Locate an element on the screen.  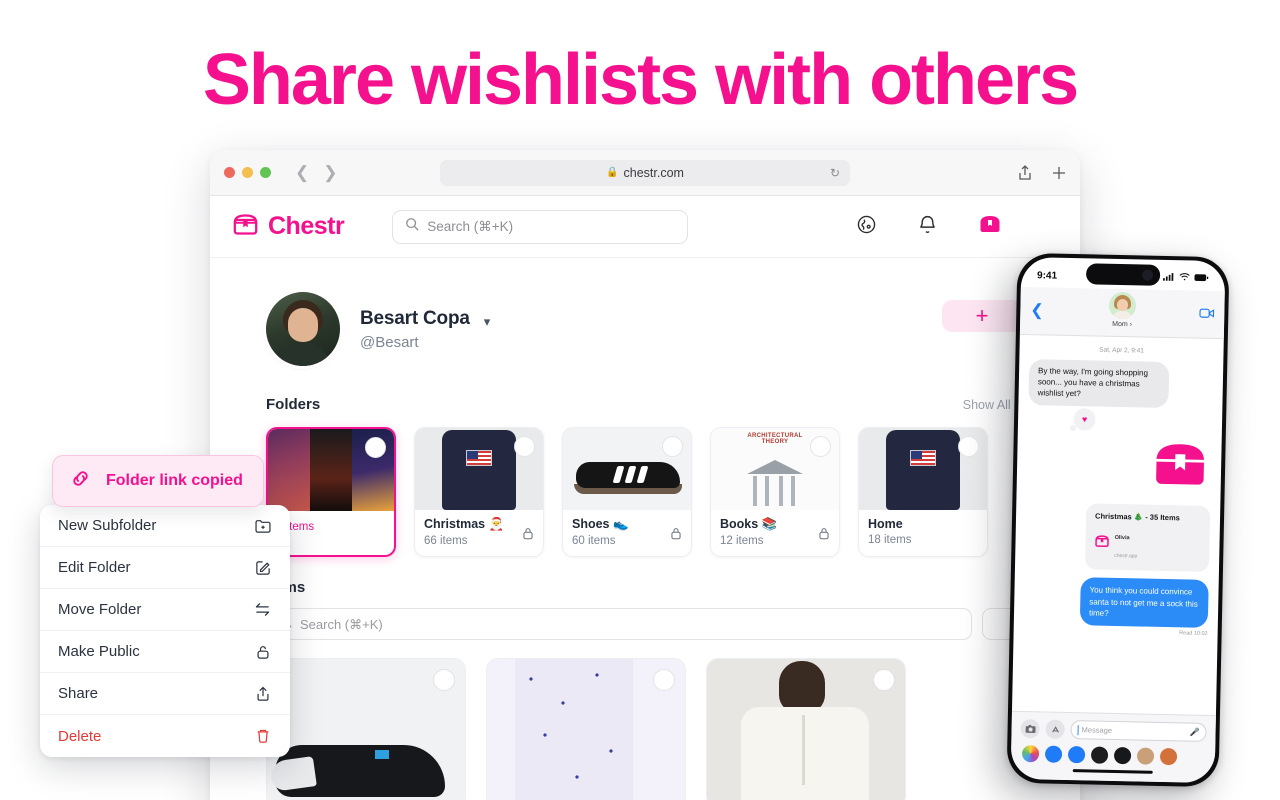
message-placeholder: Message is located at coordinates (1097, 730).